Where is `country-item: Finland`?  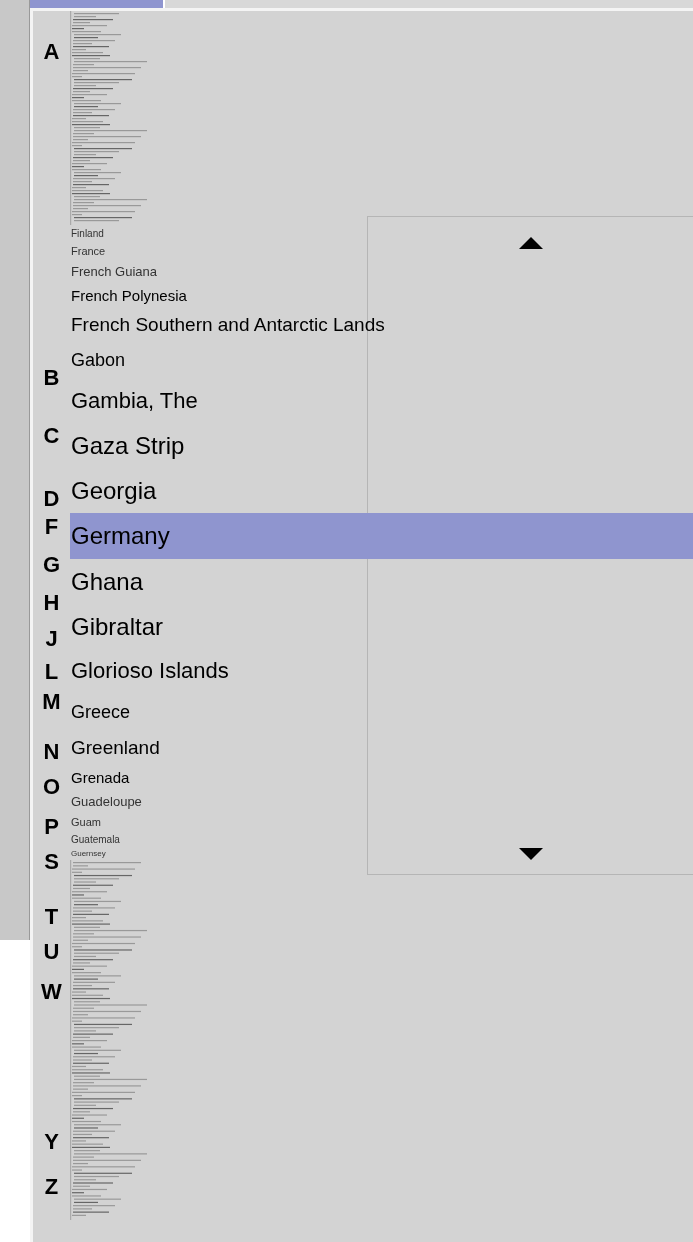 country-item: Finland is located at coordinates (381, 233).